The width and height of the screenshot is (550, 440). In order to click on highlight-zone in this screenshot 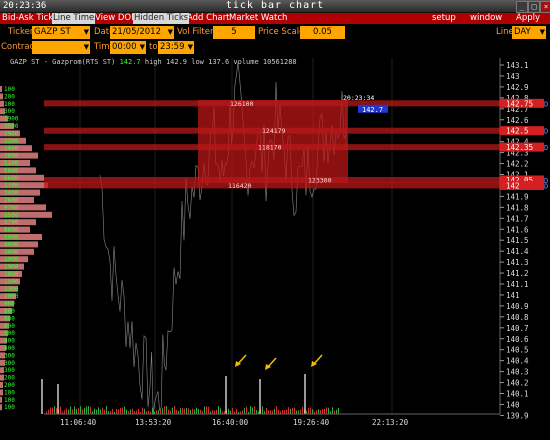, I will do `click(273, 141)`.